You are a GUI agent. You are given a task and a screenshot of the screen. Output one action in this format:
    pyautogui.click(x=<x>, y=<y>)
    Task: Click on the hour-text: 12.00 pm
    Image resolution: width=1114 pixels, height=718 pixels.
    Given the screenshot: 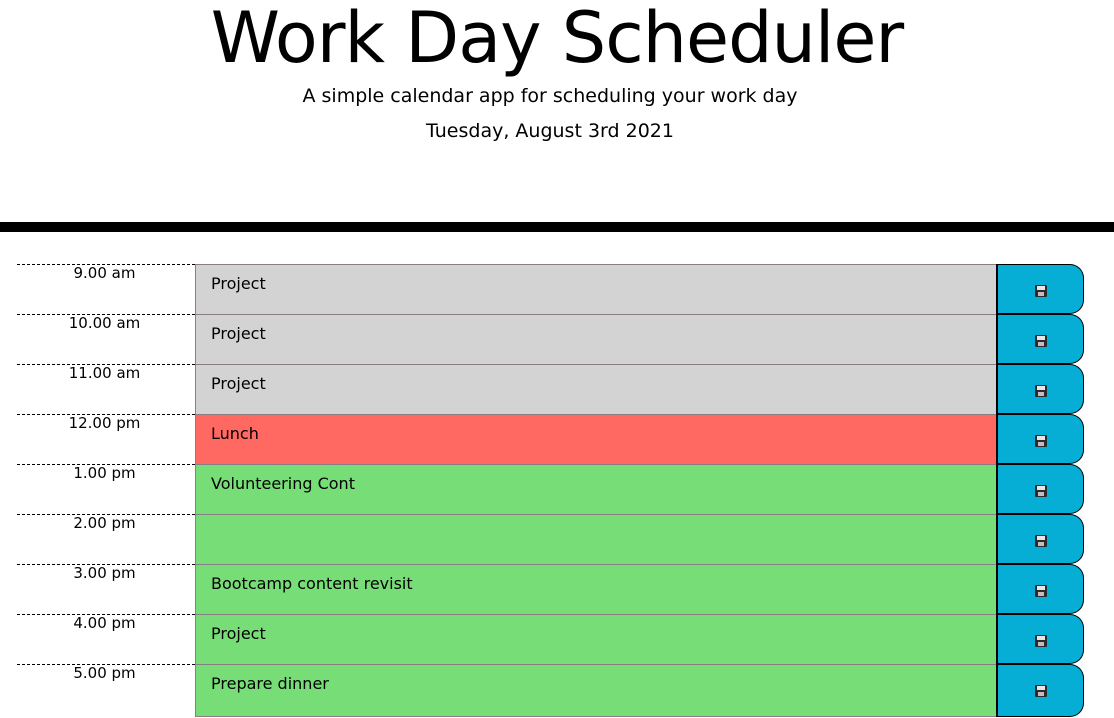 What is the action you would take?
    pyautogui.click(x=104, y=423)
    